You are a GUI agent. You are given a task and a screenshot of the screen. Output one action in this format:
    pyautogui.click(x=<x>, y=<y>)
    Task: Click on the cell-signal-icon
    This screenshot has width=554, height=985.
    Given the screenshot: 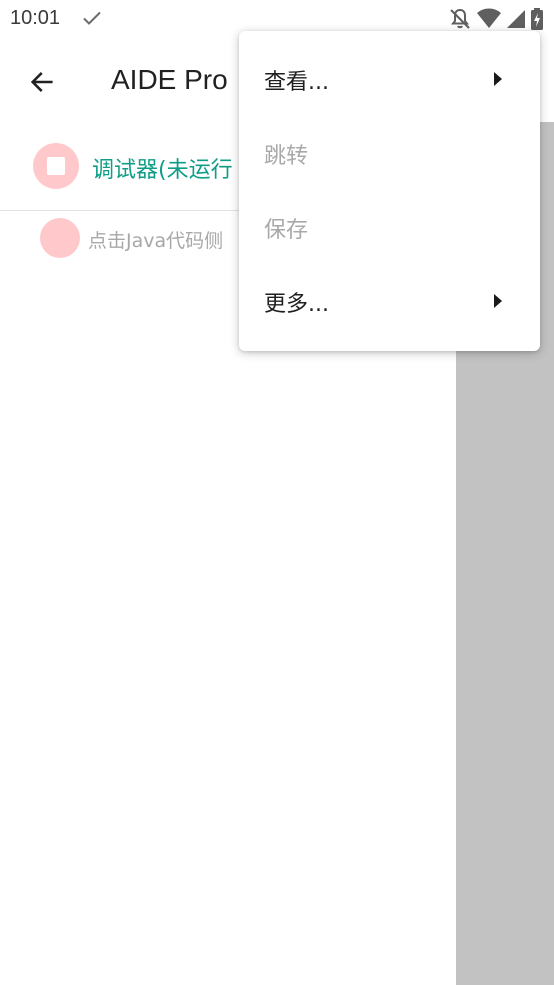 What is the action you would take?
    pyautogui.click(x=516, y=19)
    